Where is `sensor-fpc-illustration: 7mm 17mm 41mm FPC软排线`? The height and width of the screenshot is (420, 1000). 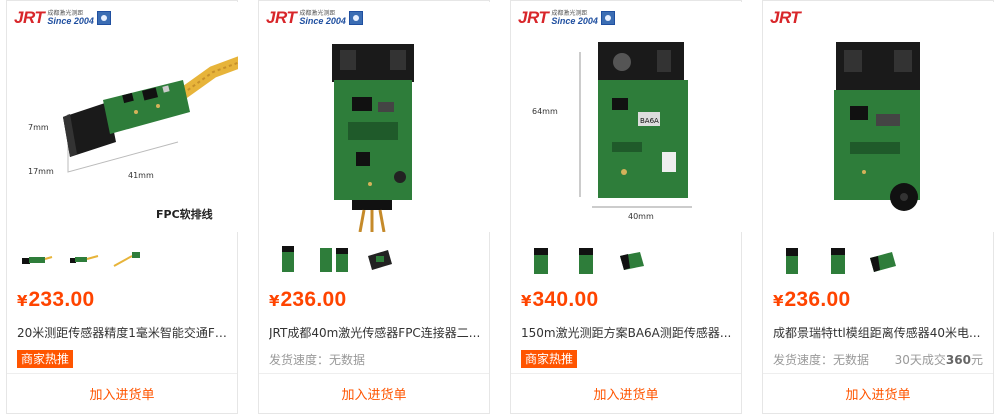
sensor-fpc-illustration: 7mm 17mm 41mm FPC软排线 is located at coordinates (133, 138).